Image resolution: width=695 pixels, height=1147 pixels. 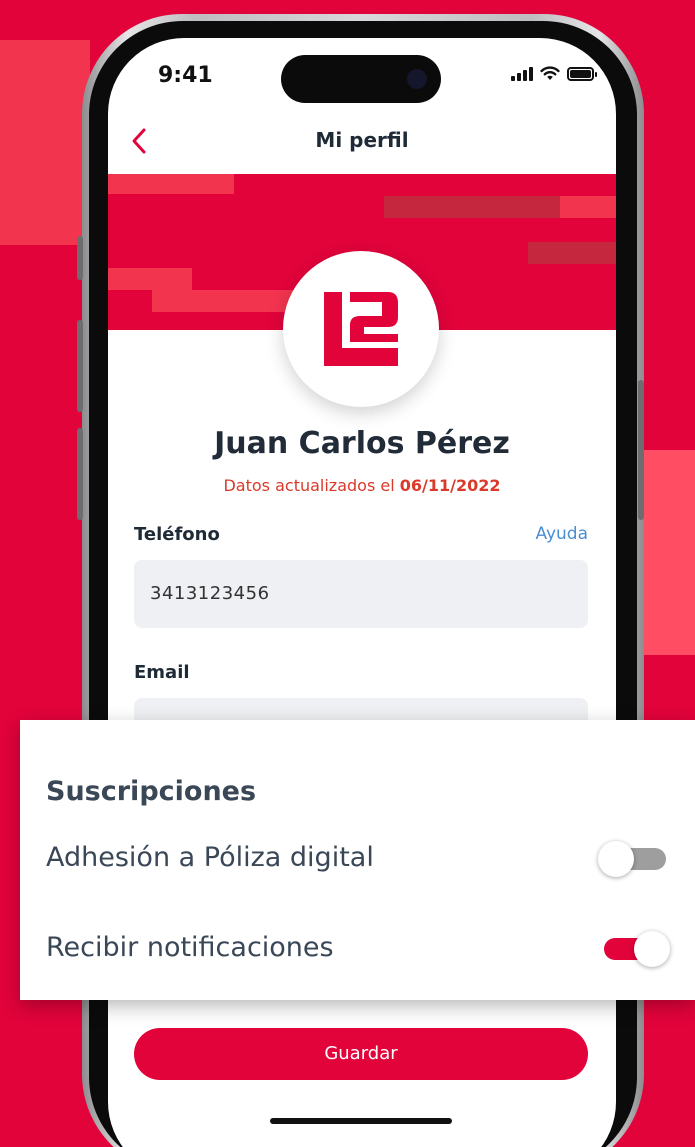 I want to click on wifi-icon, so click(x=550, y=73).